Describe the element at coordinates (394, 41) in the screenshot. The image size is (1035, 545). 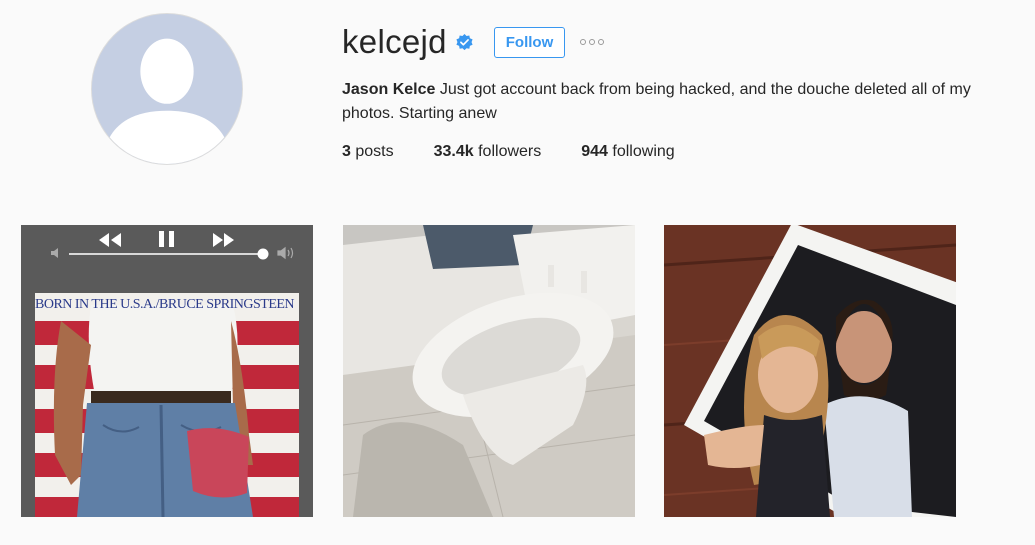
I see `profile-username: kelcejd` at that location.